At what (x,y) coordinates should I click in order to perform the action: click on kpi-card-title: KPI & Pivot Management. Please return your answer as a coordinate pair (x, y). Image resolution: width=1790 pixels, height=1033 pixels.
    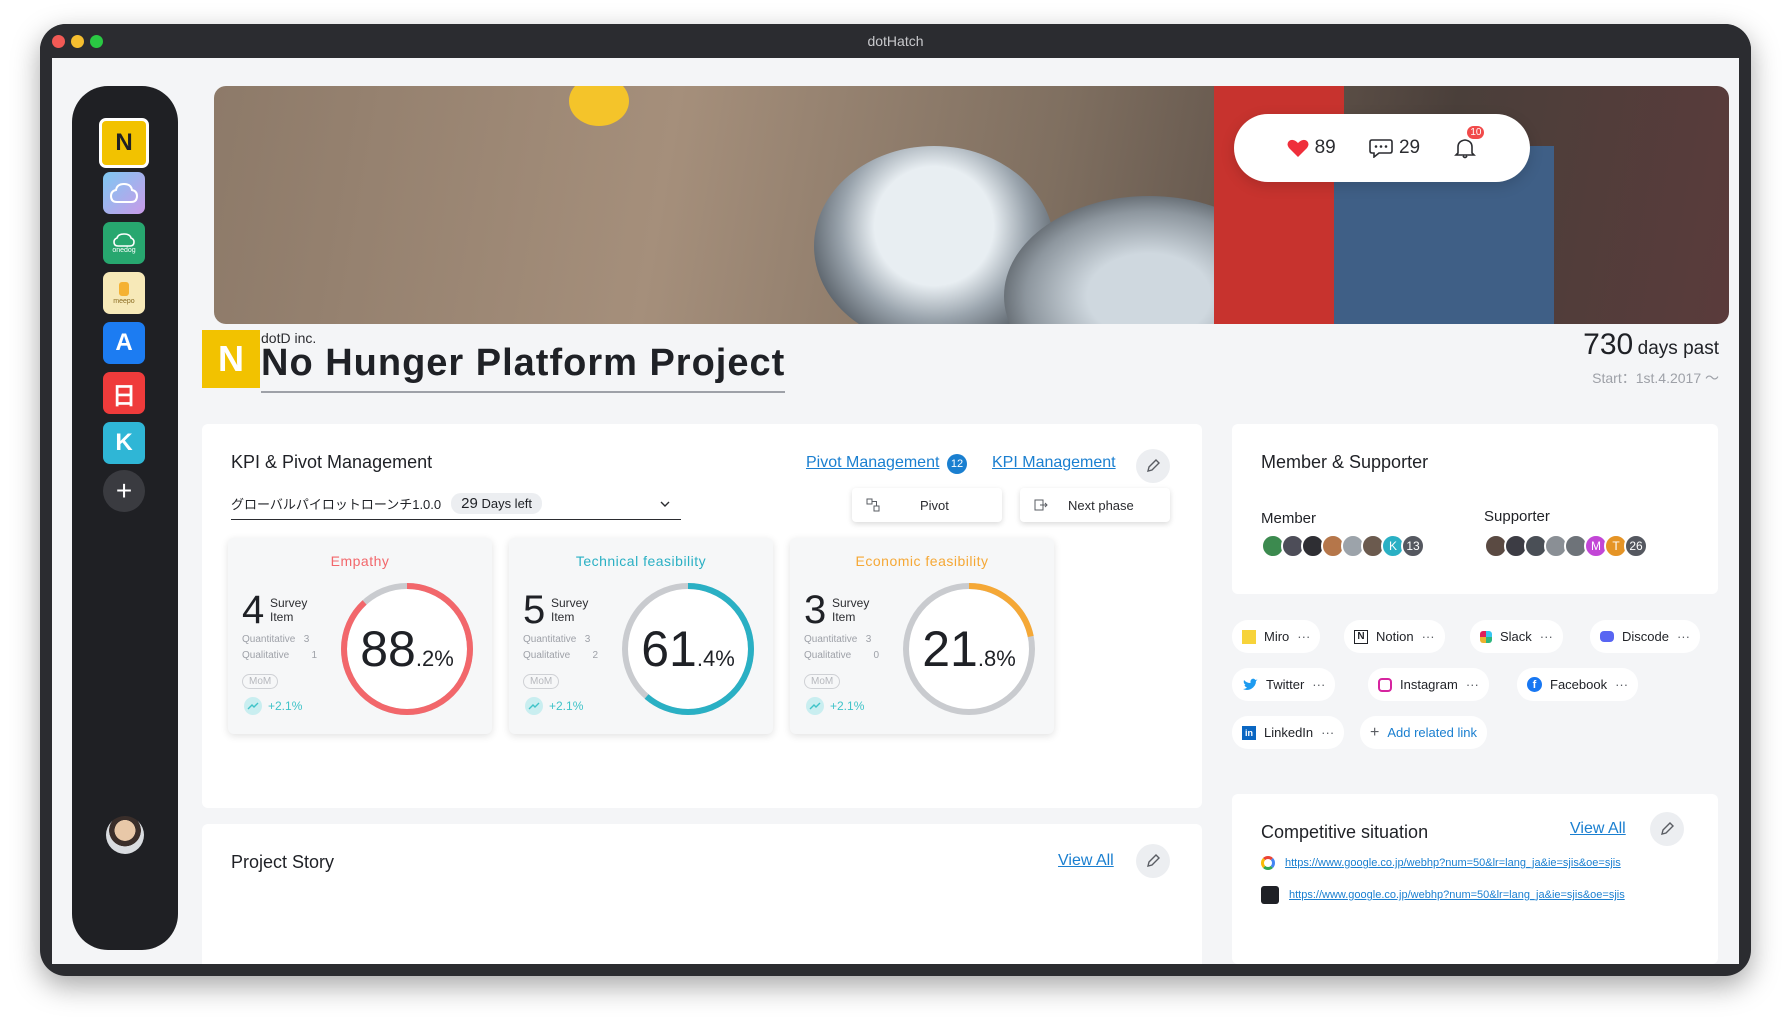
    Looking at the image, I should click on (332, 462).